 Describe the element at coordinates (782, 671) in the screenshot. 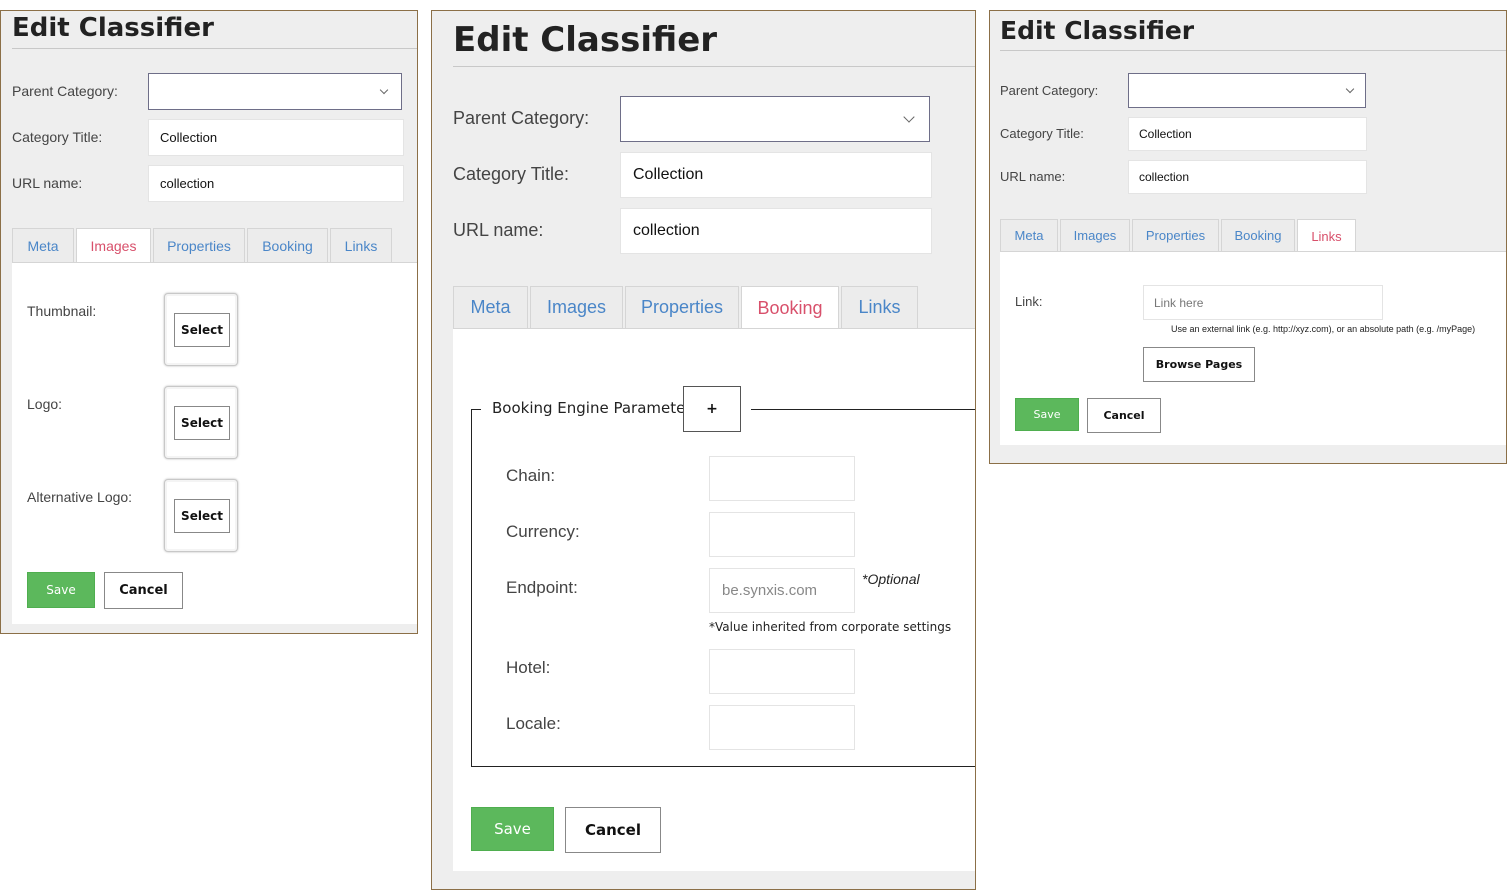

I see `hotel-input` at that location.